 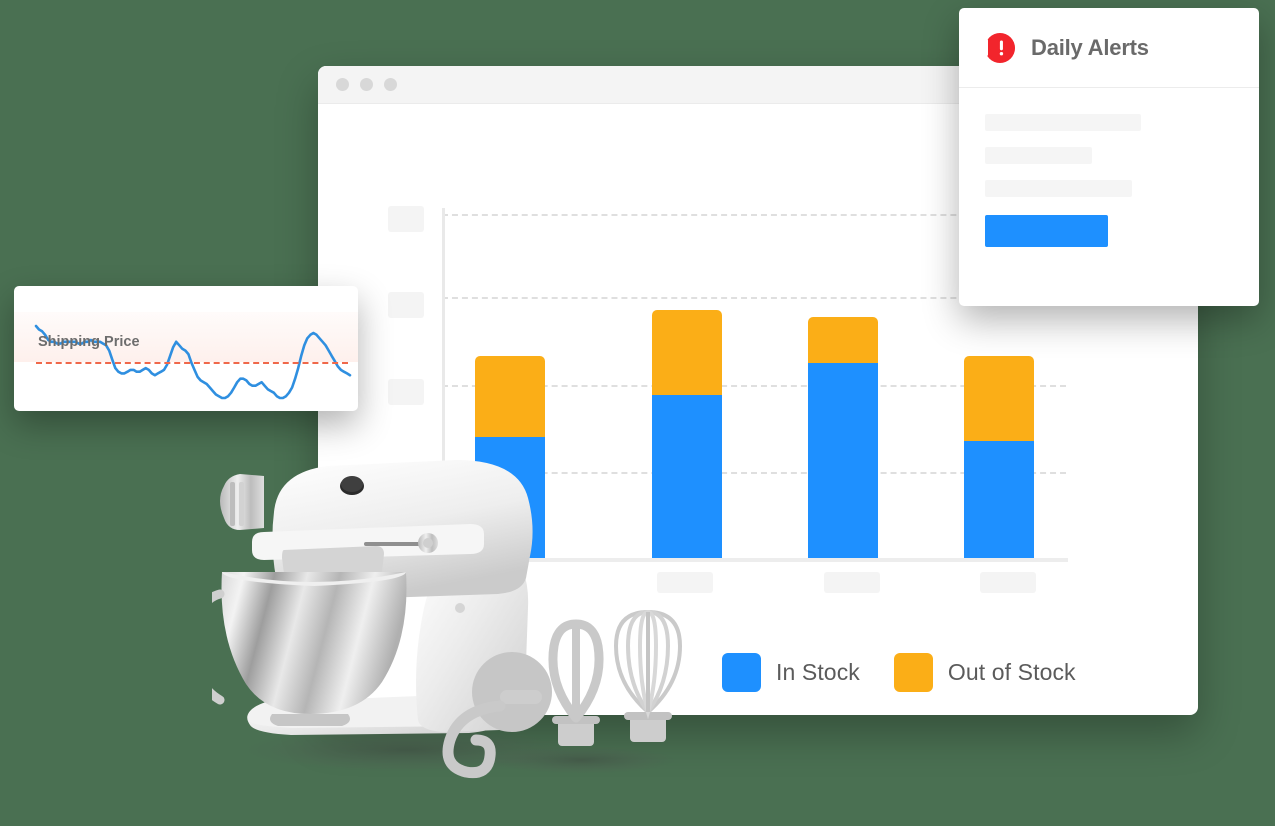 What do you see at coordinates (314, 643) in the screenshot?
I see `mixer-bowl` at bounding box center [314, 643].